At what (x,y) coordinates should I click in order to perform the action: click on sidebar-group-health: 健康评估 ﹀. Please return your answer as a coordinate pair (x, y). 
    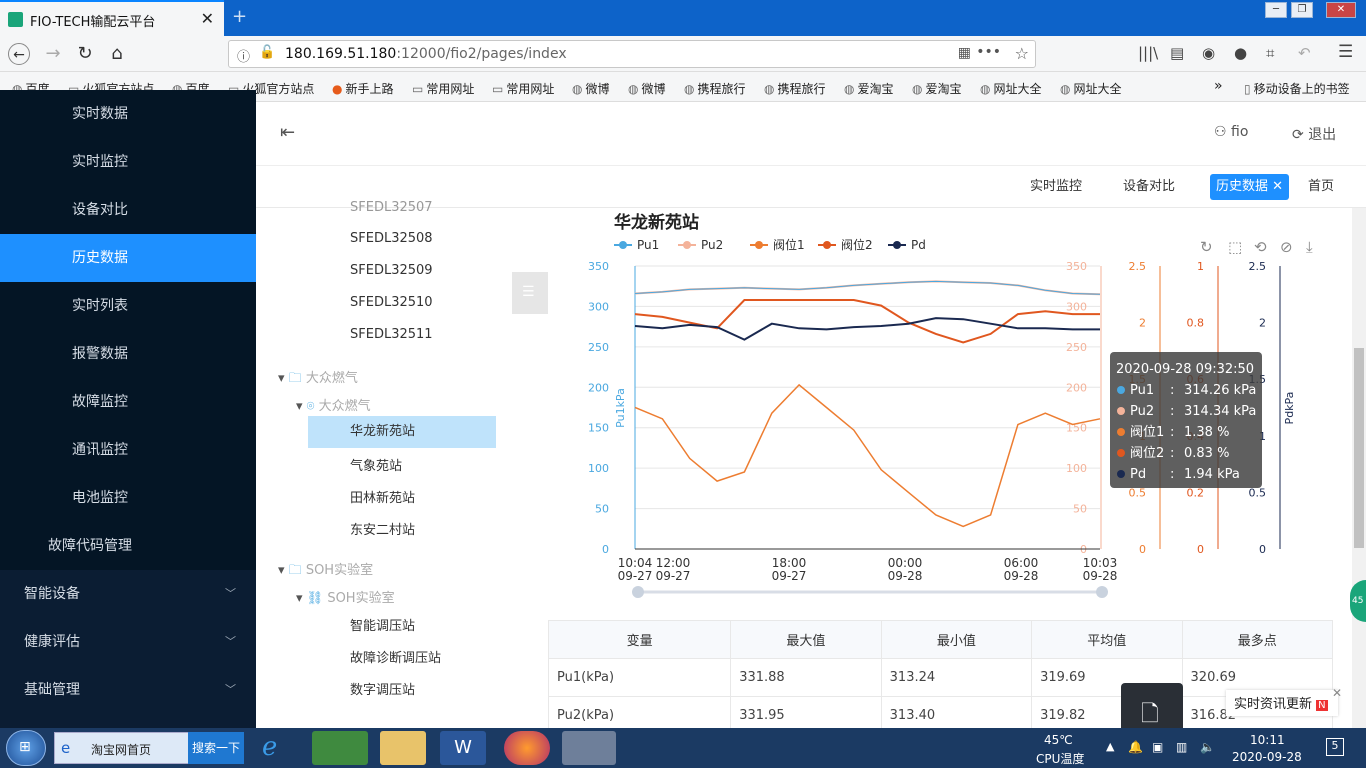
    Looking at the image, I should click on (128, 642).